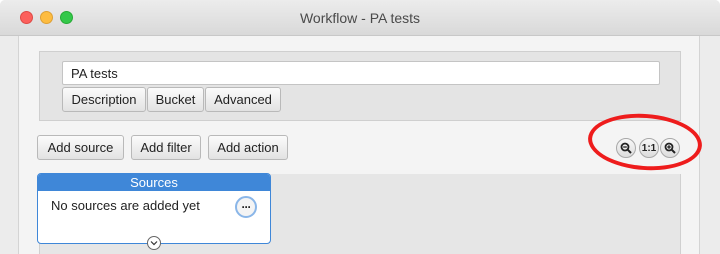 This screenshot has height=254, width=720. What do you see at coordinates (125, 205) in the screenshot?
I see `sources-empty-message: No sources are added yet` at bounding box center [125, 205].